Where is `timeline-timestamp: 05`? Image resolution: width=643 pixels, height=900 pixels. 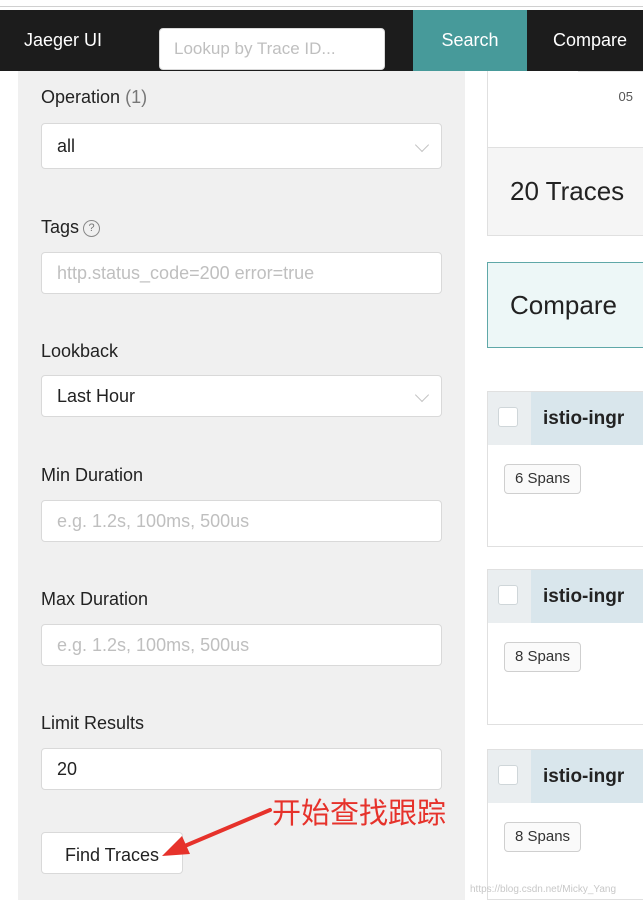 timeline-timestamp: 05 is located at coordinates (625, 96).